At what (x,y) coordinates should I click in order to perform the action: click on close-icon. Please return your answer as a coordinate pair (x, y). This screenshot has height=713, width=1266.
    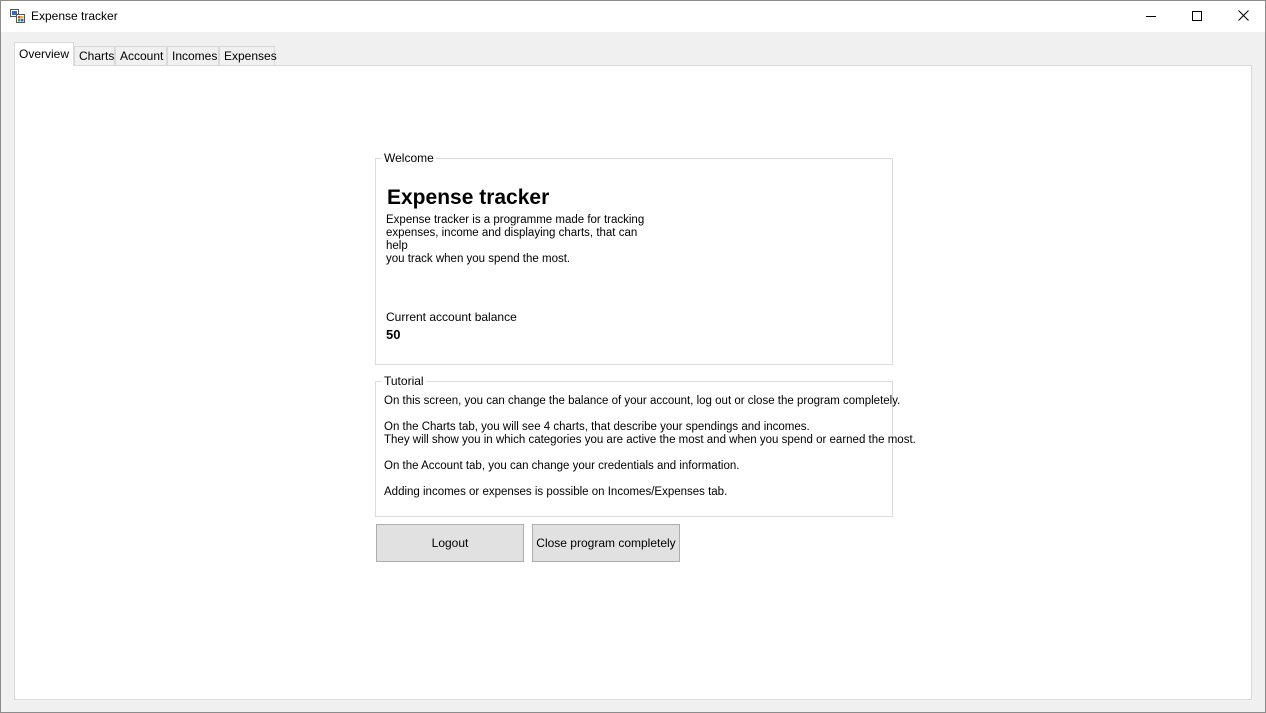
    Looking at the image, I should click on (1243, 16).